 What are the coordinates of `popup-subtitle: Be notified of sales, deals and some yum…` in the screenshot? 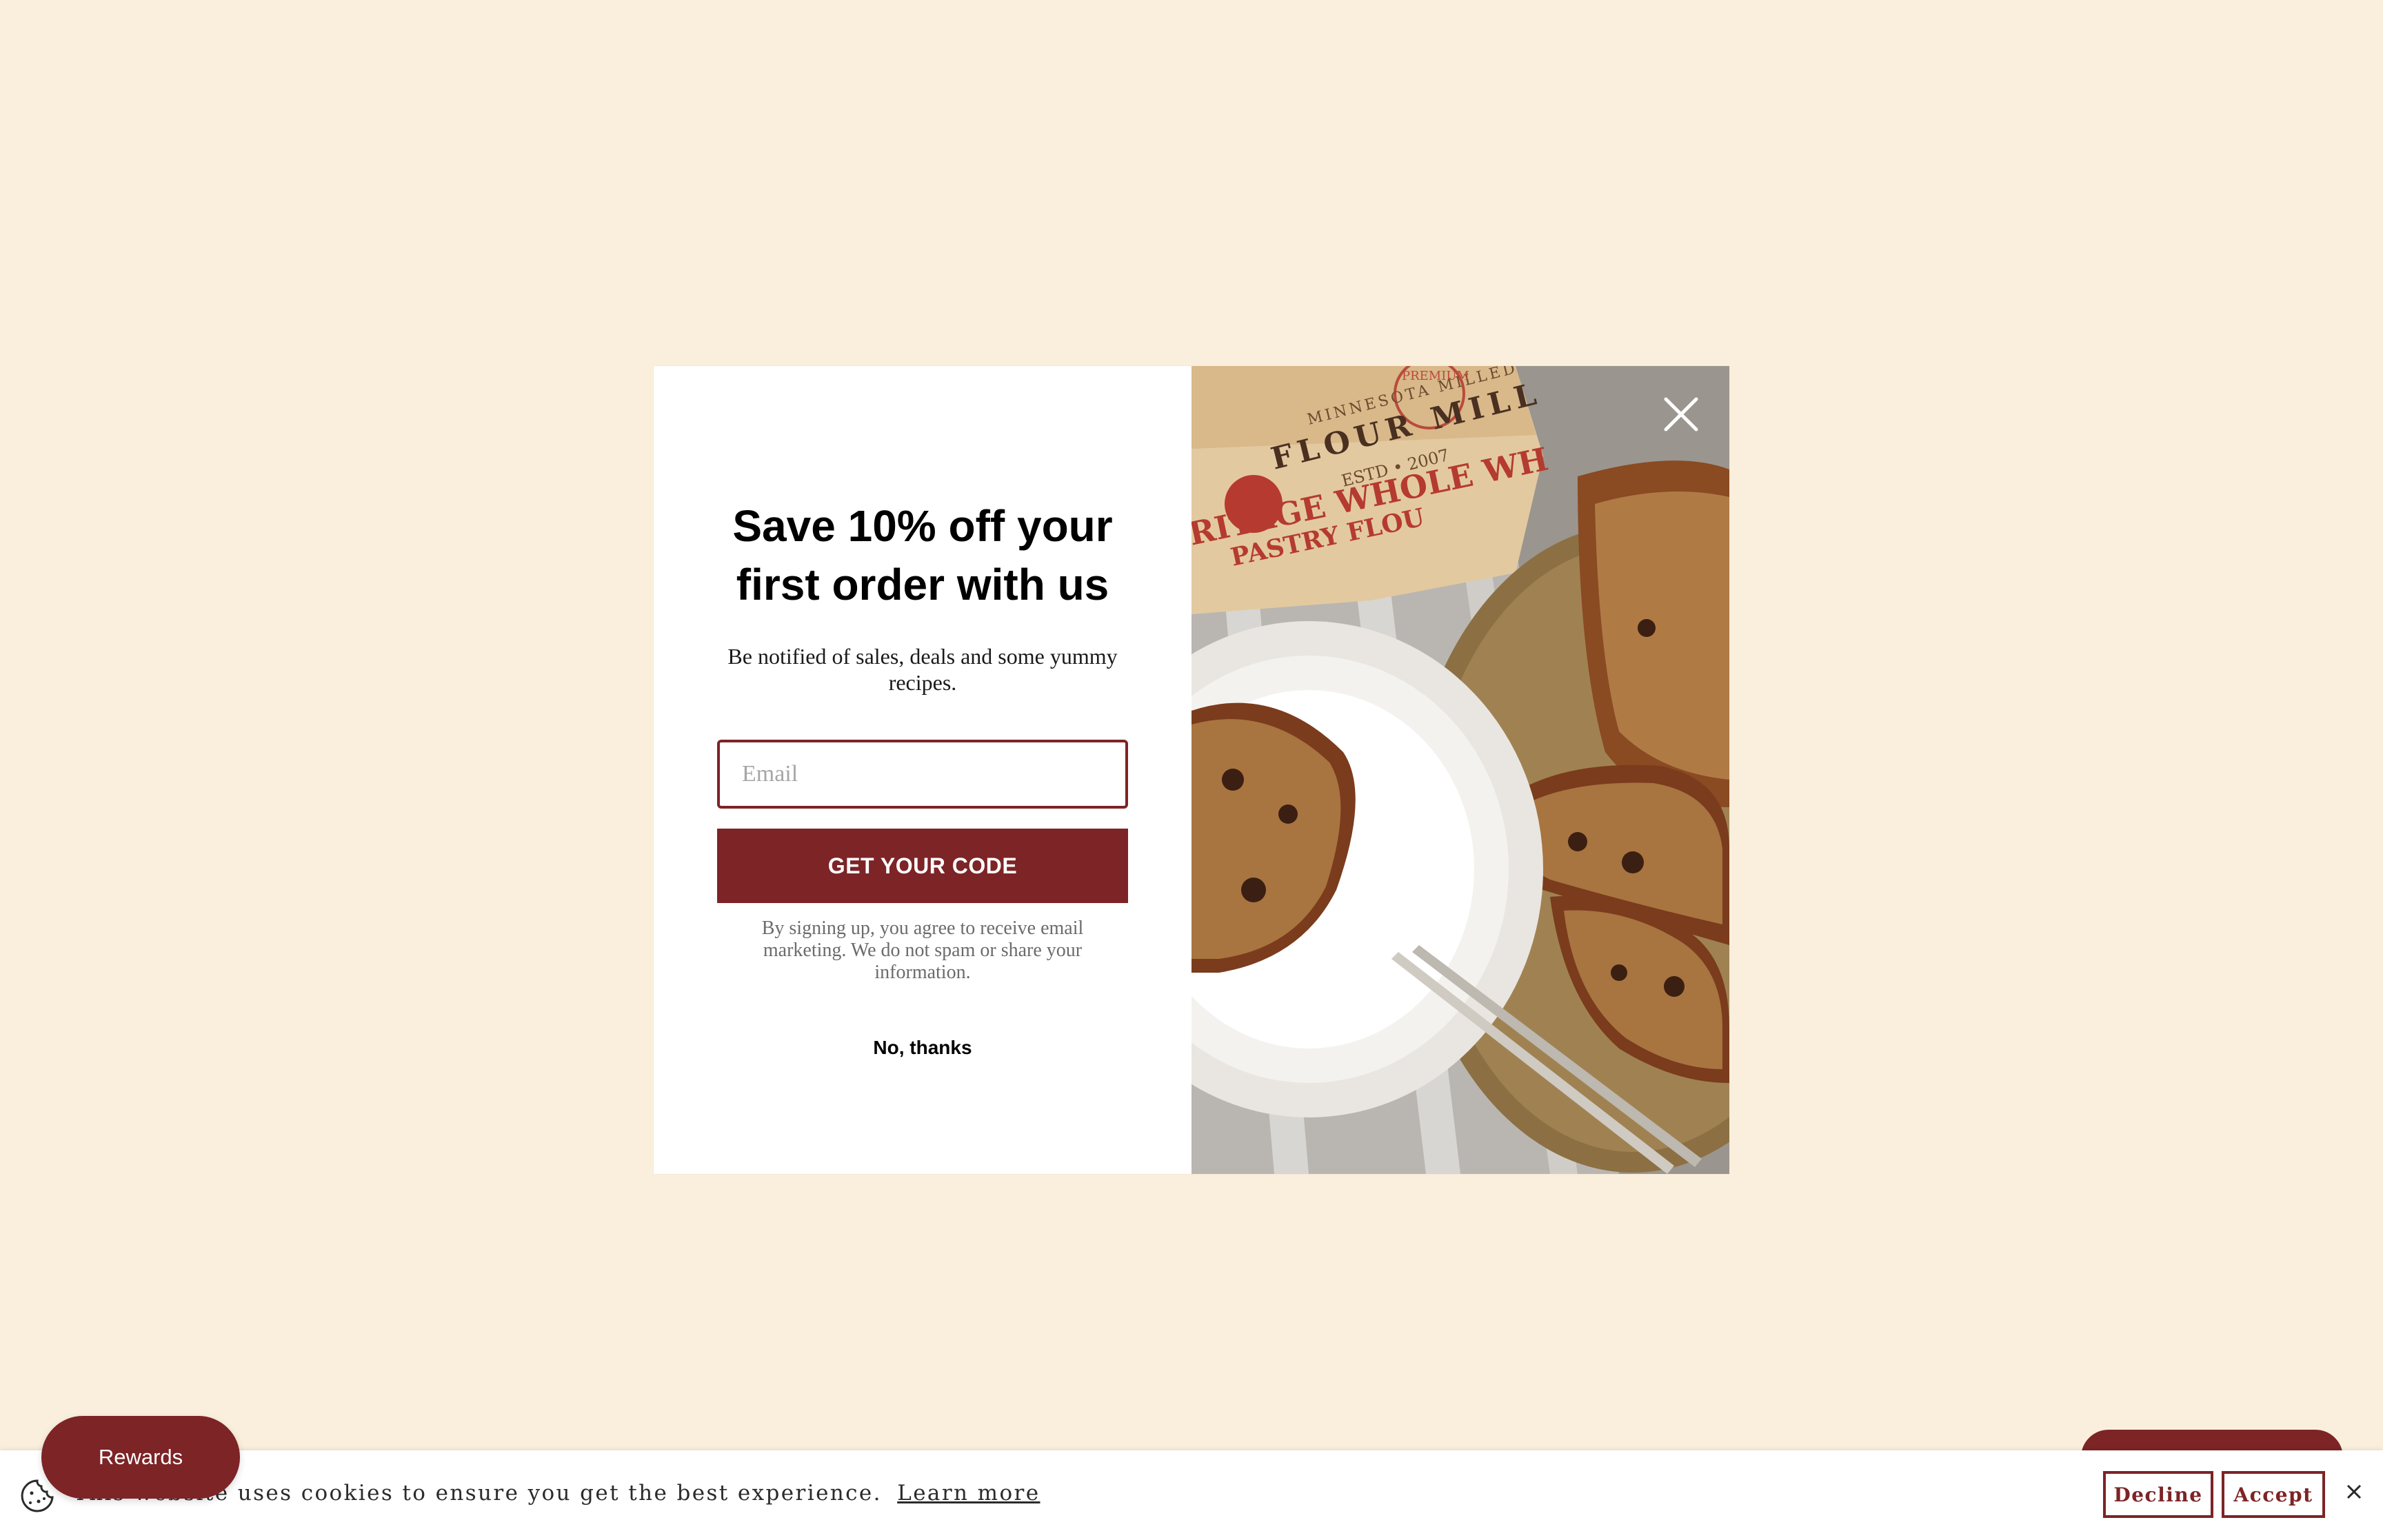 It's located at (922, 670).